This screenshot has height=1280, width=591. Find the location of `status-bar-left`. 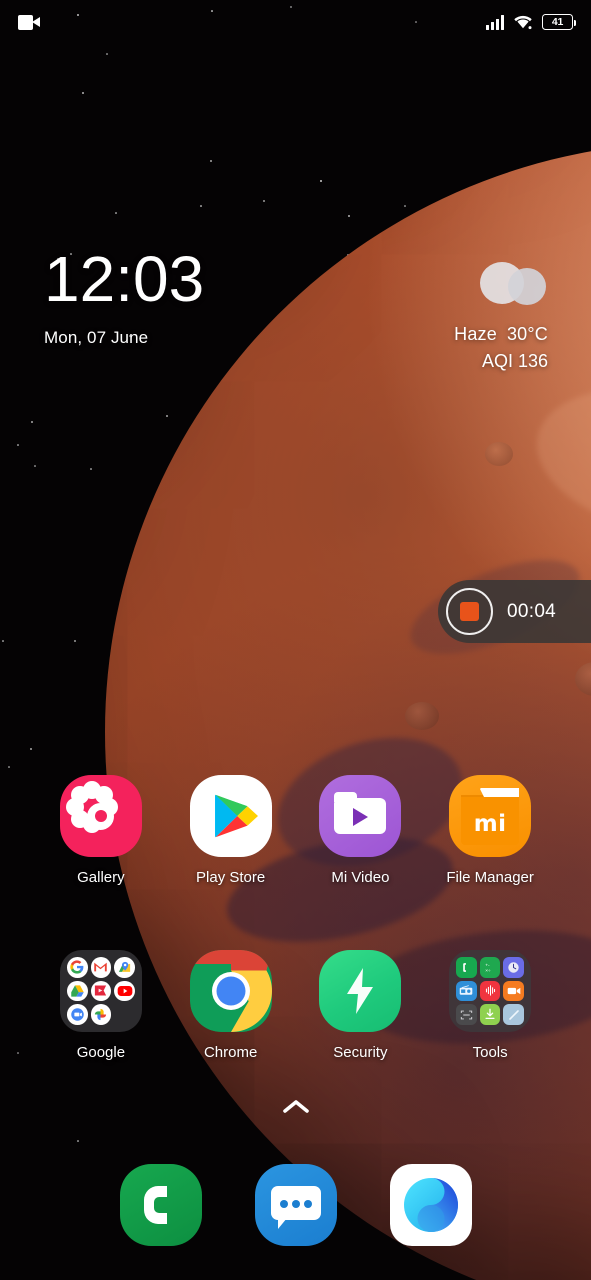

status-bar-left is located at coordinates (29, 22).